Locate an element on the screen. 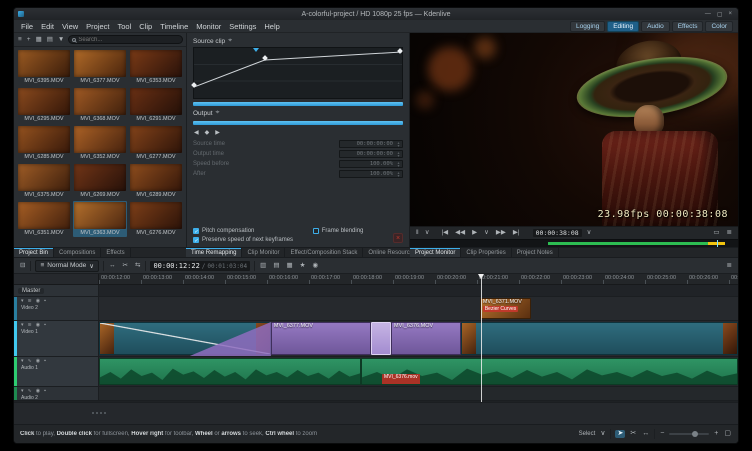  zoom-in-icon: + is located at coordinates (716, 434).